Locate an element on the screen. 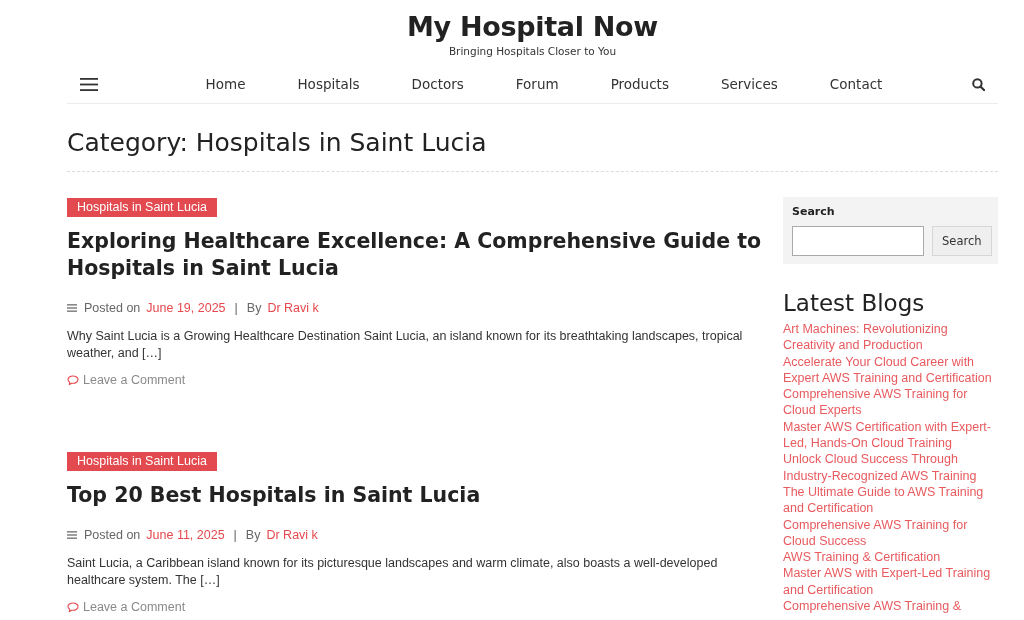 Image resolution: width=1024 pixels, height=620 pixels. post-date-link: June 19, 2025 is located at coordinates (186, 308).